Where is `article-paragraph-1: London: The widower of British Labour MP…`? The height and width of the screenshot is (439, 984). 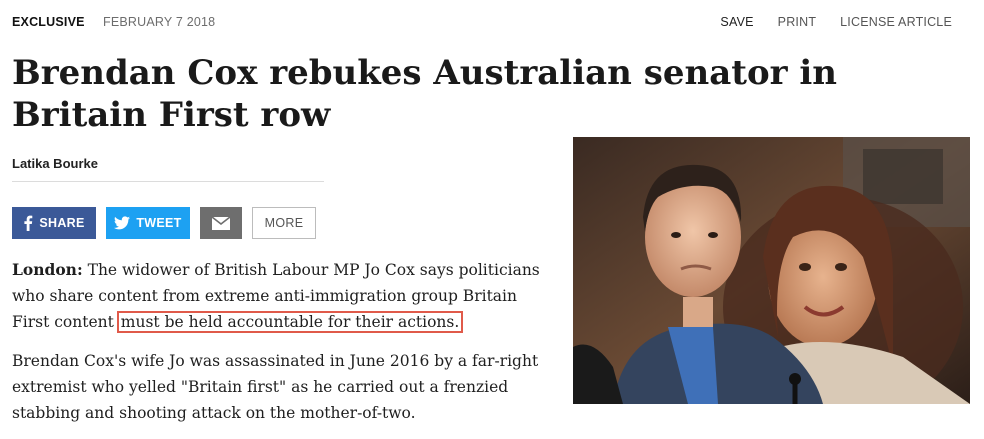
article-paragraph-1: London: The widower of British Labour MP… is located at coordinates (277, 296).